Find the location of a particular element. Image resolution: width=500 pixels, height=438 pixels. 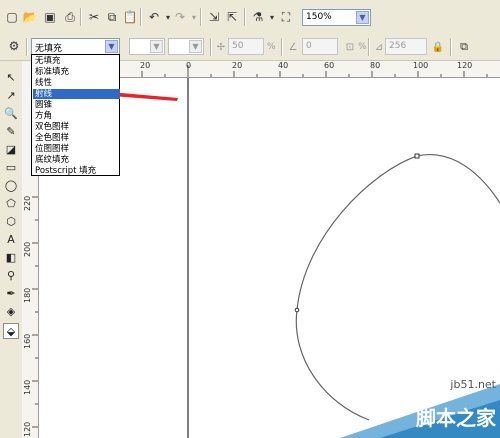

fill-steps-input: 256 is located at coordinates (406, 46).